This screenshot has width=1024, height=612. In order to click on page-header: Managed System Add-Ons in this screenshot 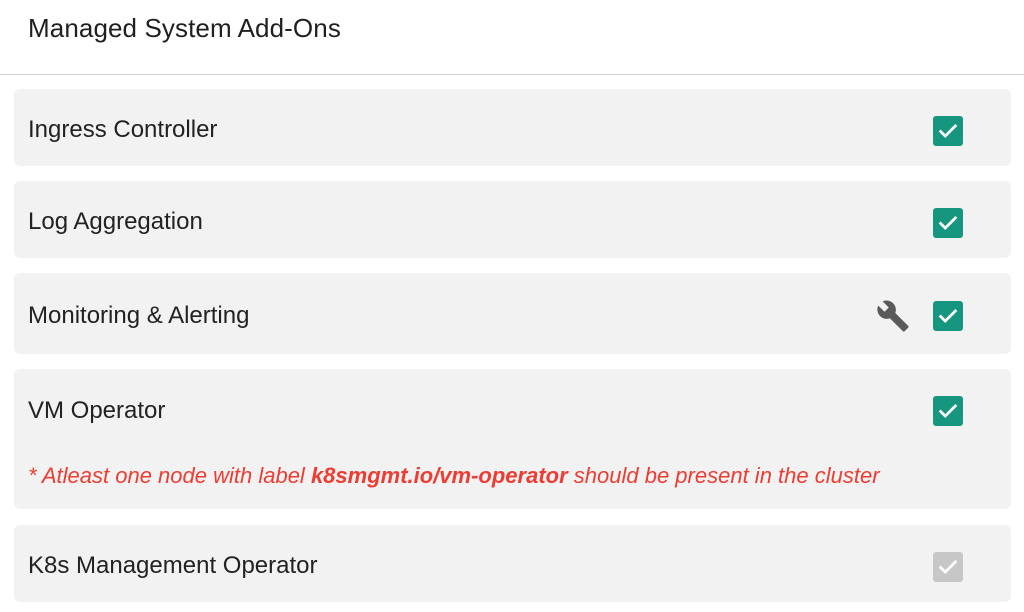, I will do `click(512, 37)`.